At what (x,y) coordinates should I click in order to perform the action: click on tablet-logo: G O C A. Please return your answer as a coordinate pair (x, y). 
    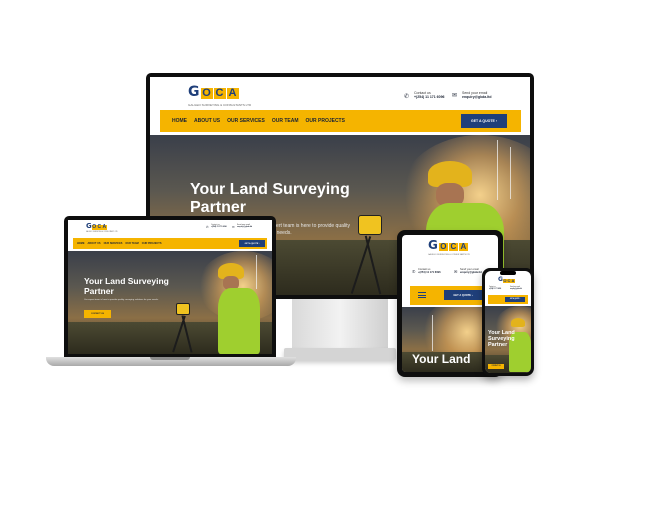
    Looking at the image, I should click on (448, 245).